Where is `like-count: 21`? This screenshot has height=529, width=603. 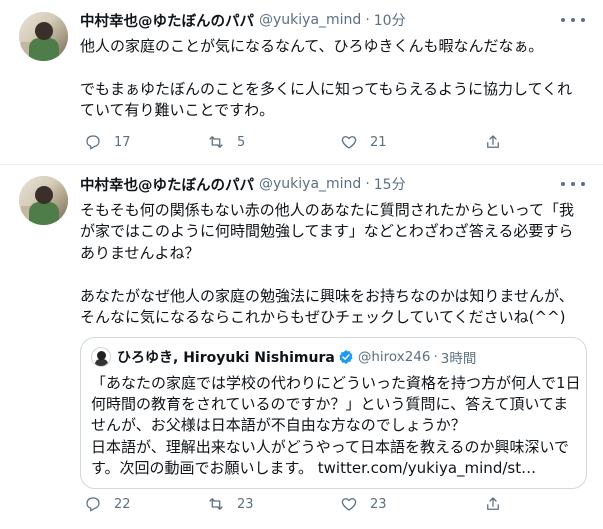 like-count: 21 is located at coordinates (378, 142).